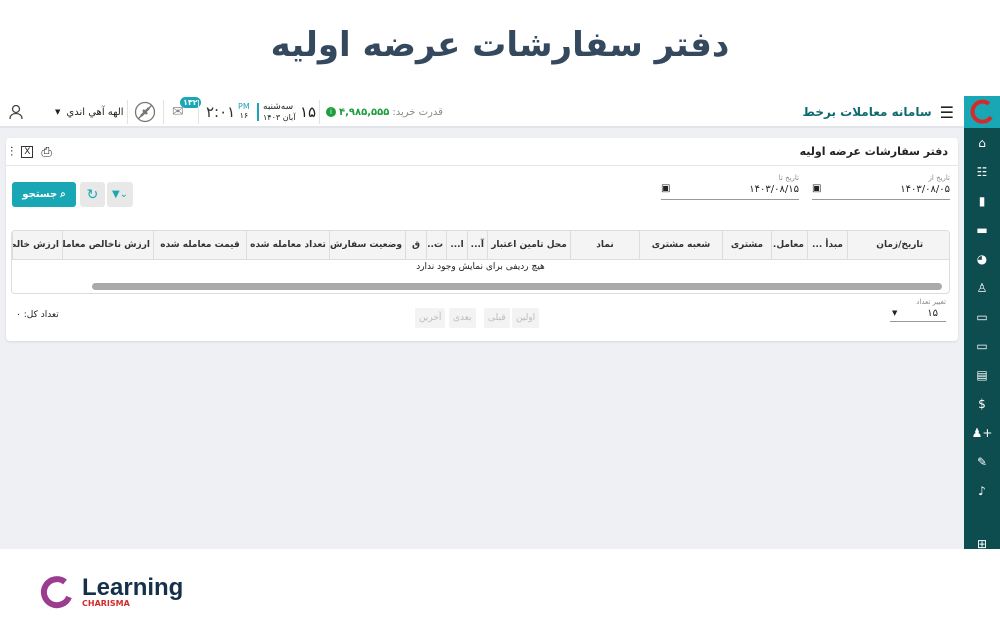  Describe the element at coordinates (982, 374) in the screenshot. I see `document-icon: ▤` at that location.